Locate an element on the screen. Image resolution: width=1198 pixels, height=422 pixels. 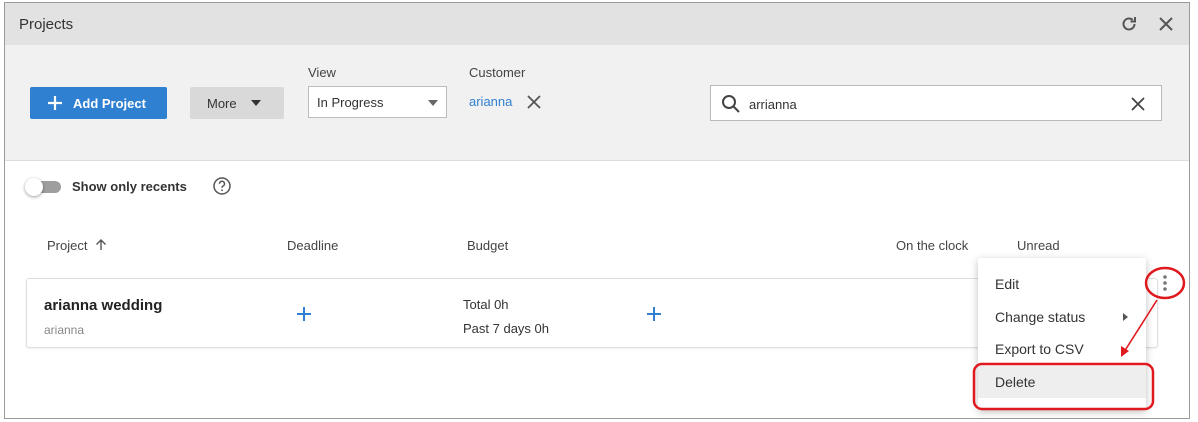
view-select: In Progress is located at coordinates (377, 102).